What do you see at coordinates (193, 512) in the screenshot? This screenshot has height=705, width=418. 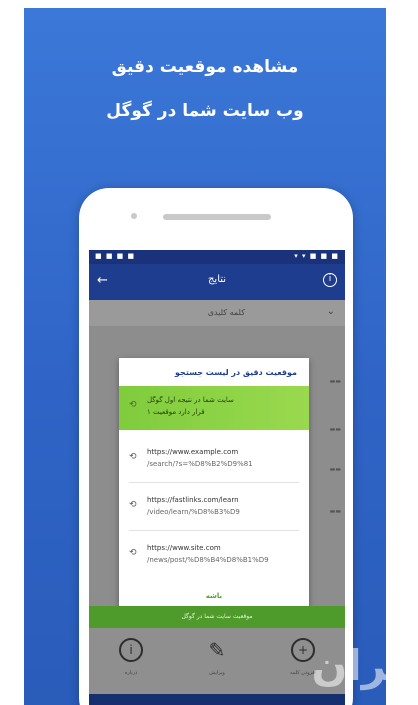 I see `result-item-line-2: /video/learn/%D8%B3%D9` at bounding box center [193, 512].